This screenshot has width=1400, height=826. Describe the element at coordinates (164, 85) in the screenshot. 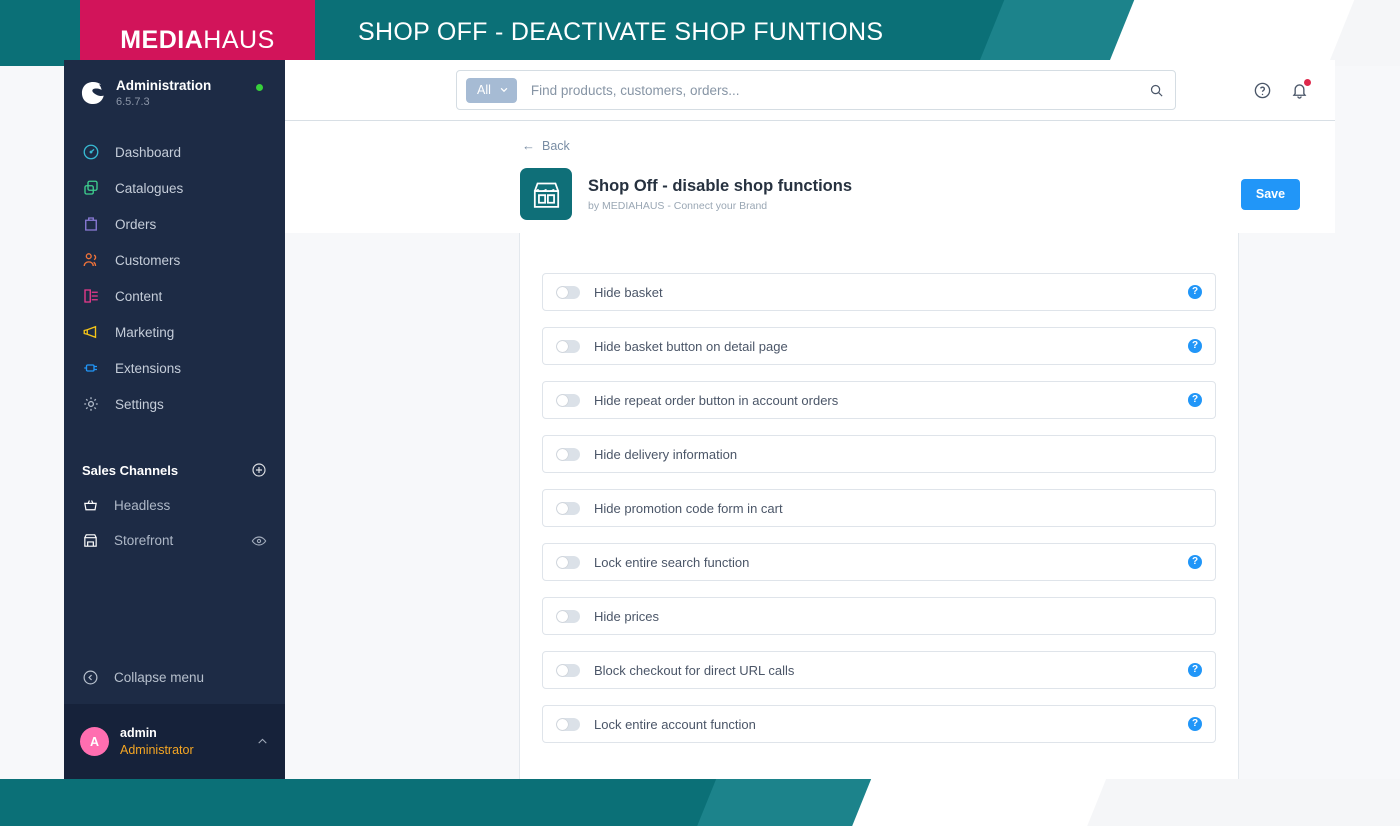

I see `brand-title: Administration` at that location.